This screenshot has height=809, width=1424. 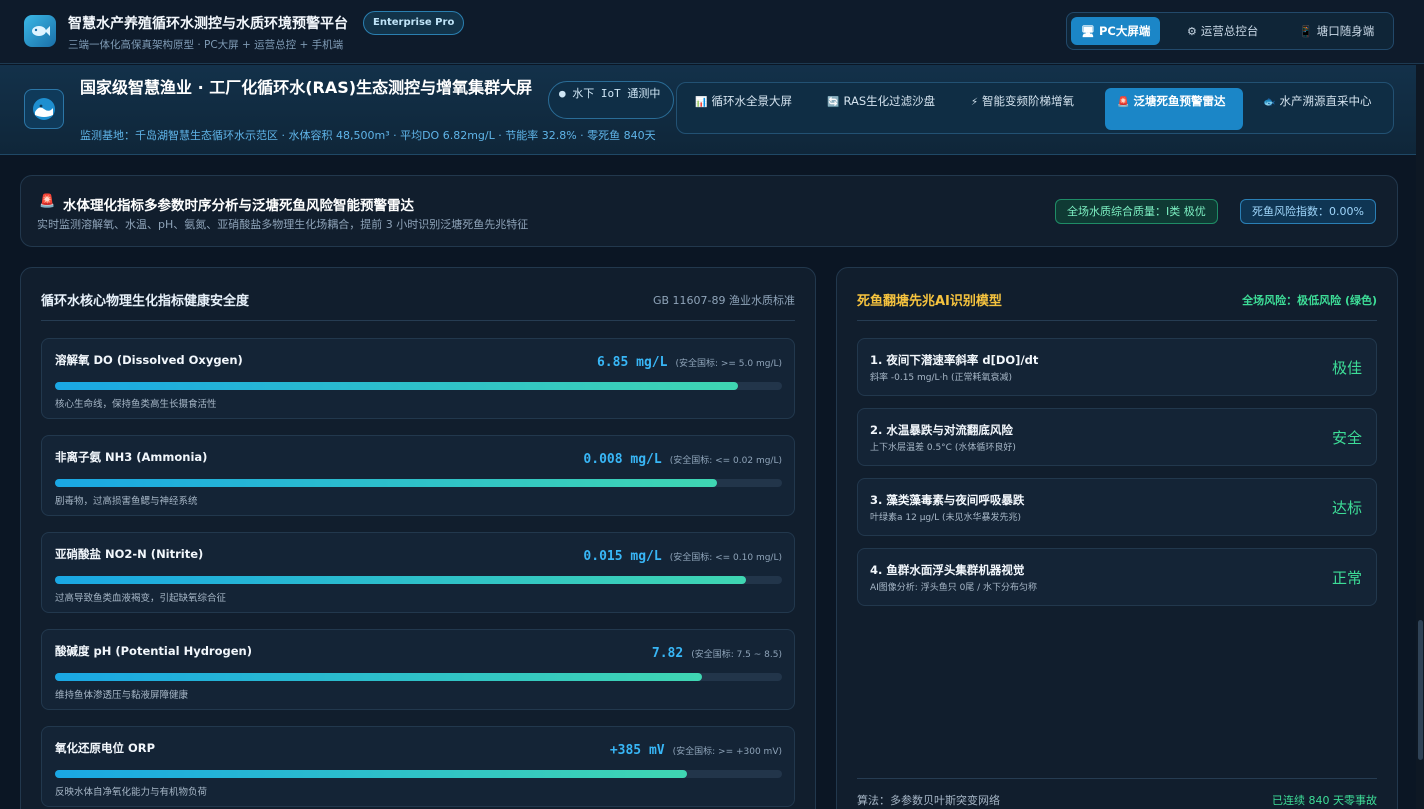 I want to click on metric-standard: (安全国标: 7.5 ~ 8.5), so click(x=736, y=655).